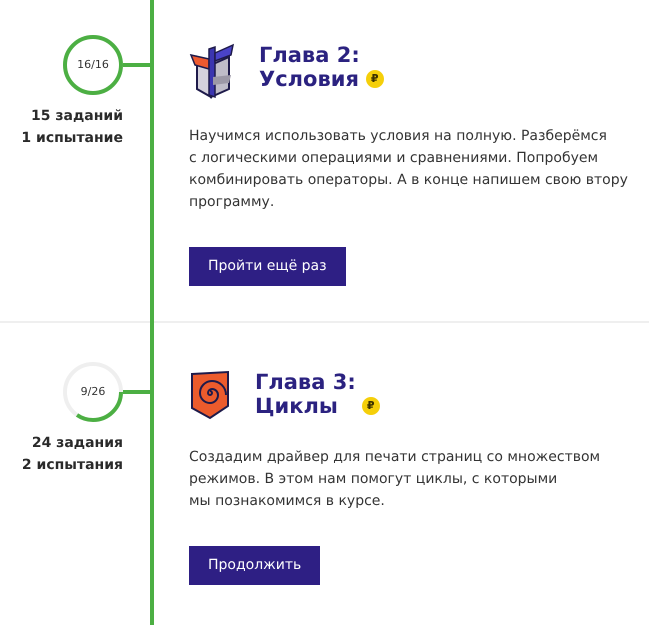 Image resolution: width=649 pixels, height=625 pixels. What do you see at coordinates (408, 169) in the screenshot?
I see `chapter-description: Научимся использовать условия на полную. Разберёмся с логическими операциями и сравнениями. Попробуем комбинировать операторы. А в конце напишем свою втору программу.` at bounding box center [408, 169].